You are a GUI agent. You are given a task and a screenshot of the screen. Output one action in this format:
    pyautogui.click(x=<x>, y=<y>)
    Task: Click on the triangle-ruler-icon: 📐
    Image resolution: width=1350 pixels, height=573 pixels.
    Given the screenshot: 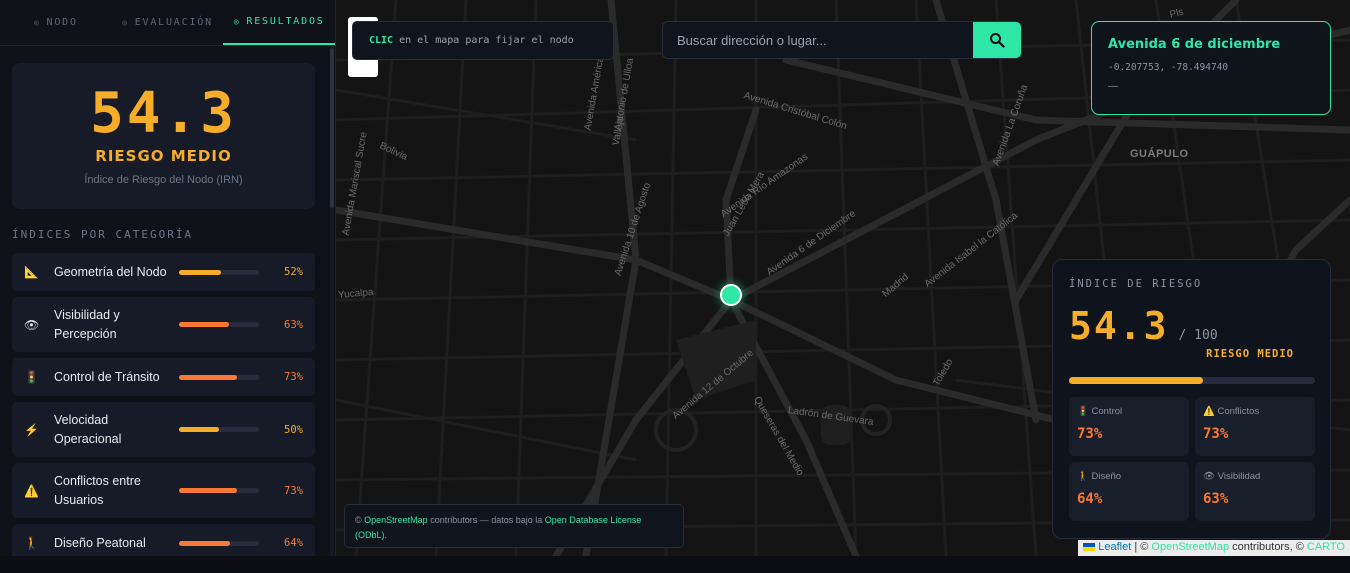 What is the action you would take?
    pyautogui.click(x=31, y=272)
    